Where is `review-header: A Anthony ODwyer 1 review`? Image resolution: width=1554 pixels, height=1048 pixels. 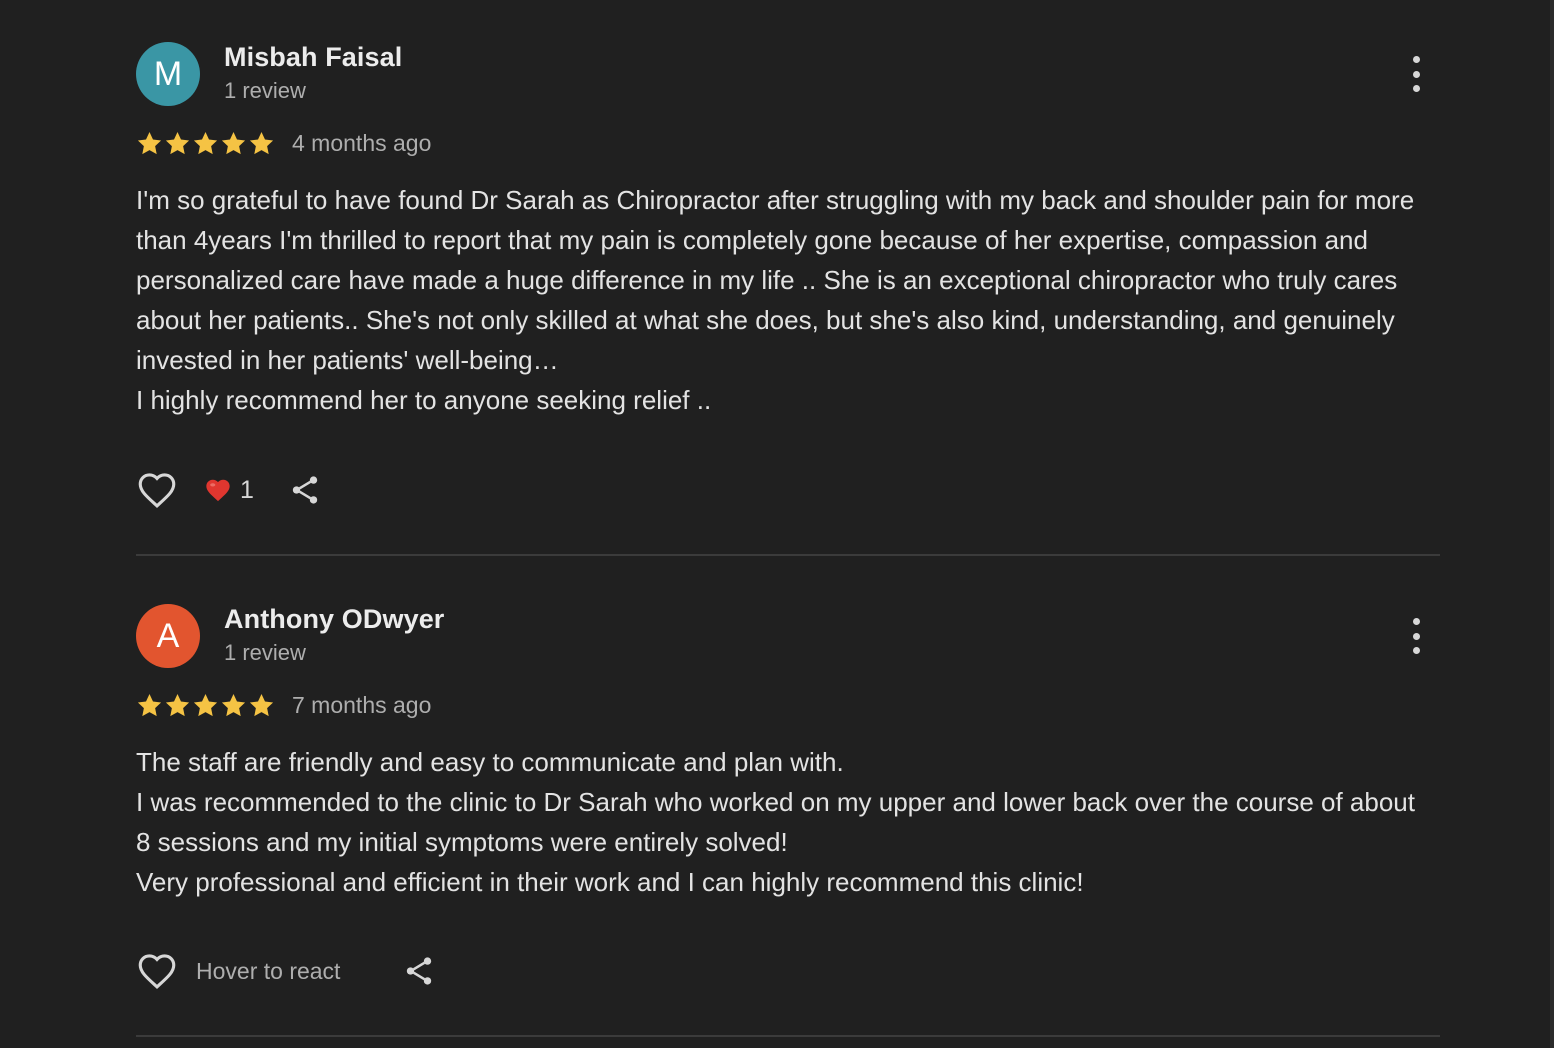
review-header: A Anthony ODwyer 1 review is located at coordinates (788, 636).